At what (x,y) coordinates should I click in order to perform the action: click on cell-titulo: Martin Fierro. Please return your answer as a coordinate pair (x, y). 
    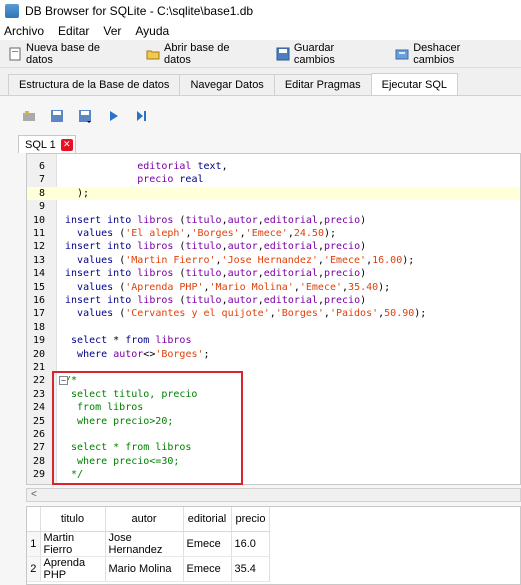
    Looking at the image, I should click on (73, 544).